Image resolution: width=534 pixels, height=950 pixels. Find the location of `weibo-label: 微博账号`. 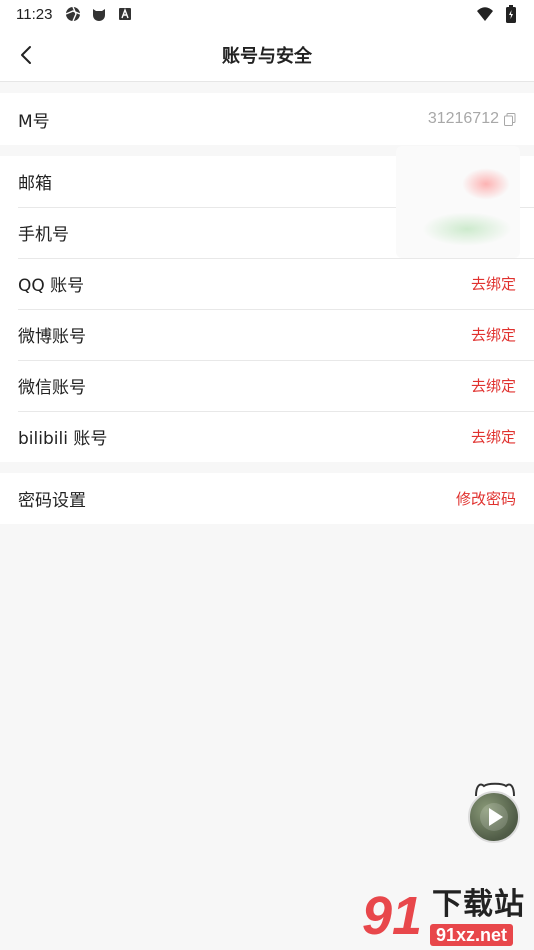

weibo-label: 微博账号 is located at coordinates (52, 337).